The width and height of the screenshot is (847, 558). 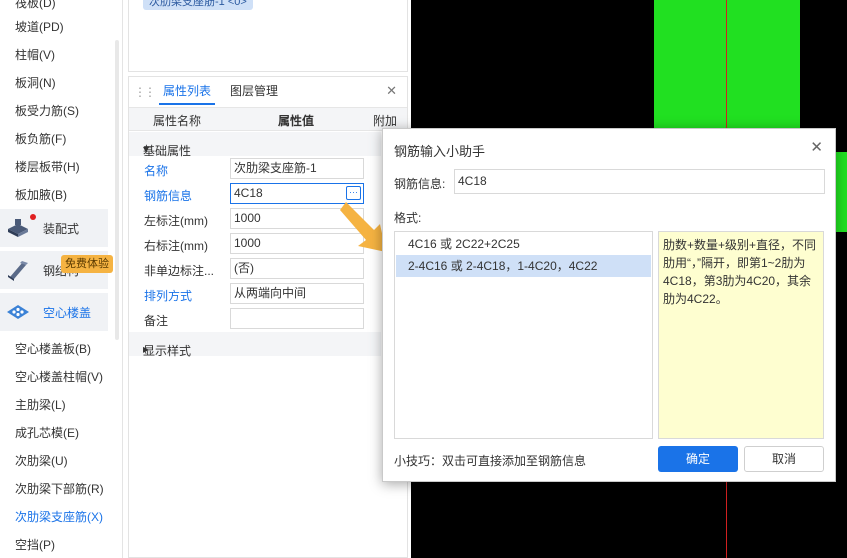 I want to click on green-member-top, so click(x=727, y=64).